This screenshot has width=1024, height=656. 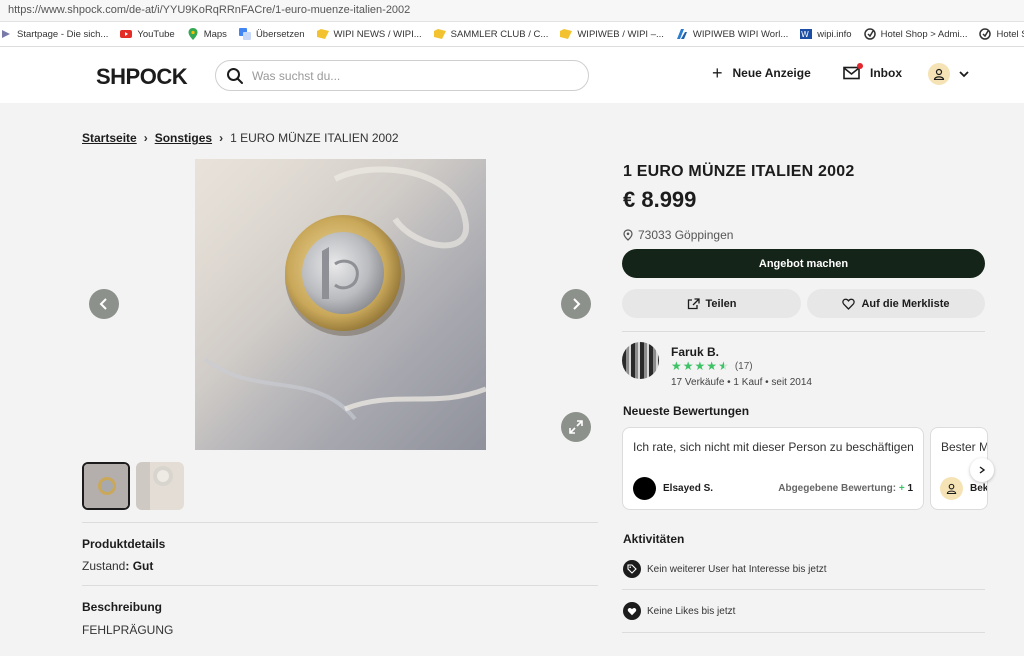 What do you see at coordinates (826, 34) in the screenshot?
I see `bookmark-wipi-info: W wipi.info` at bounding box center [826, 34].